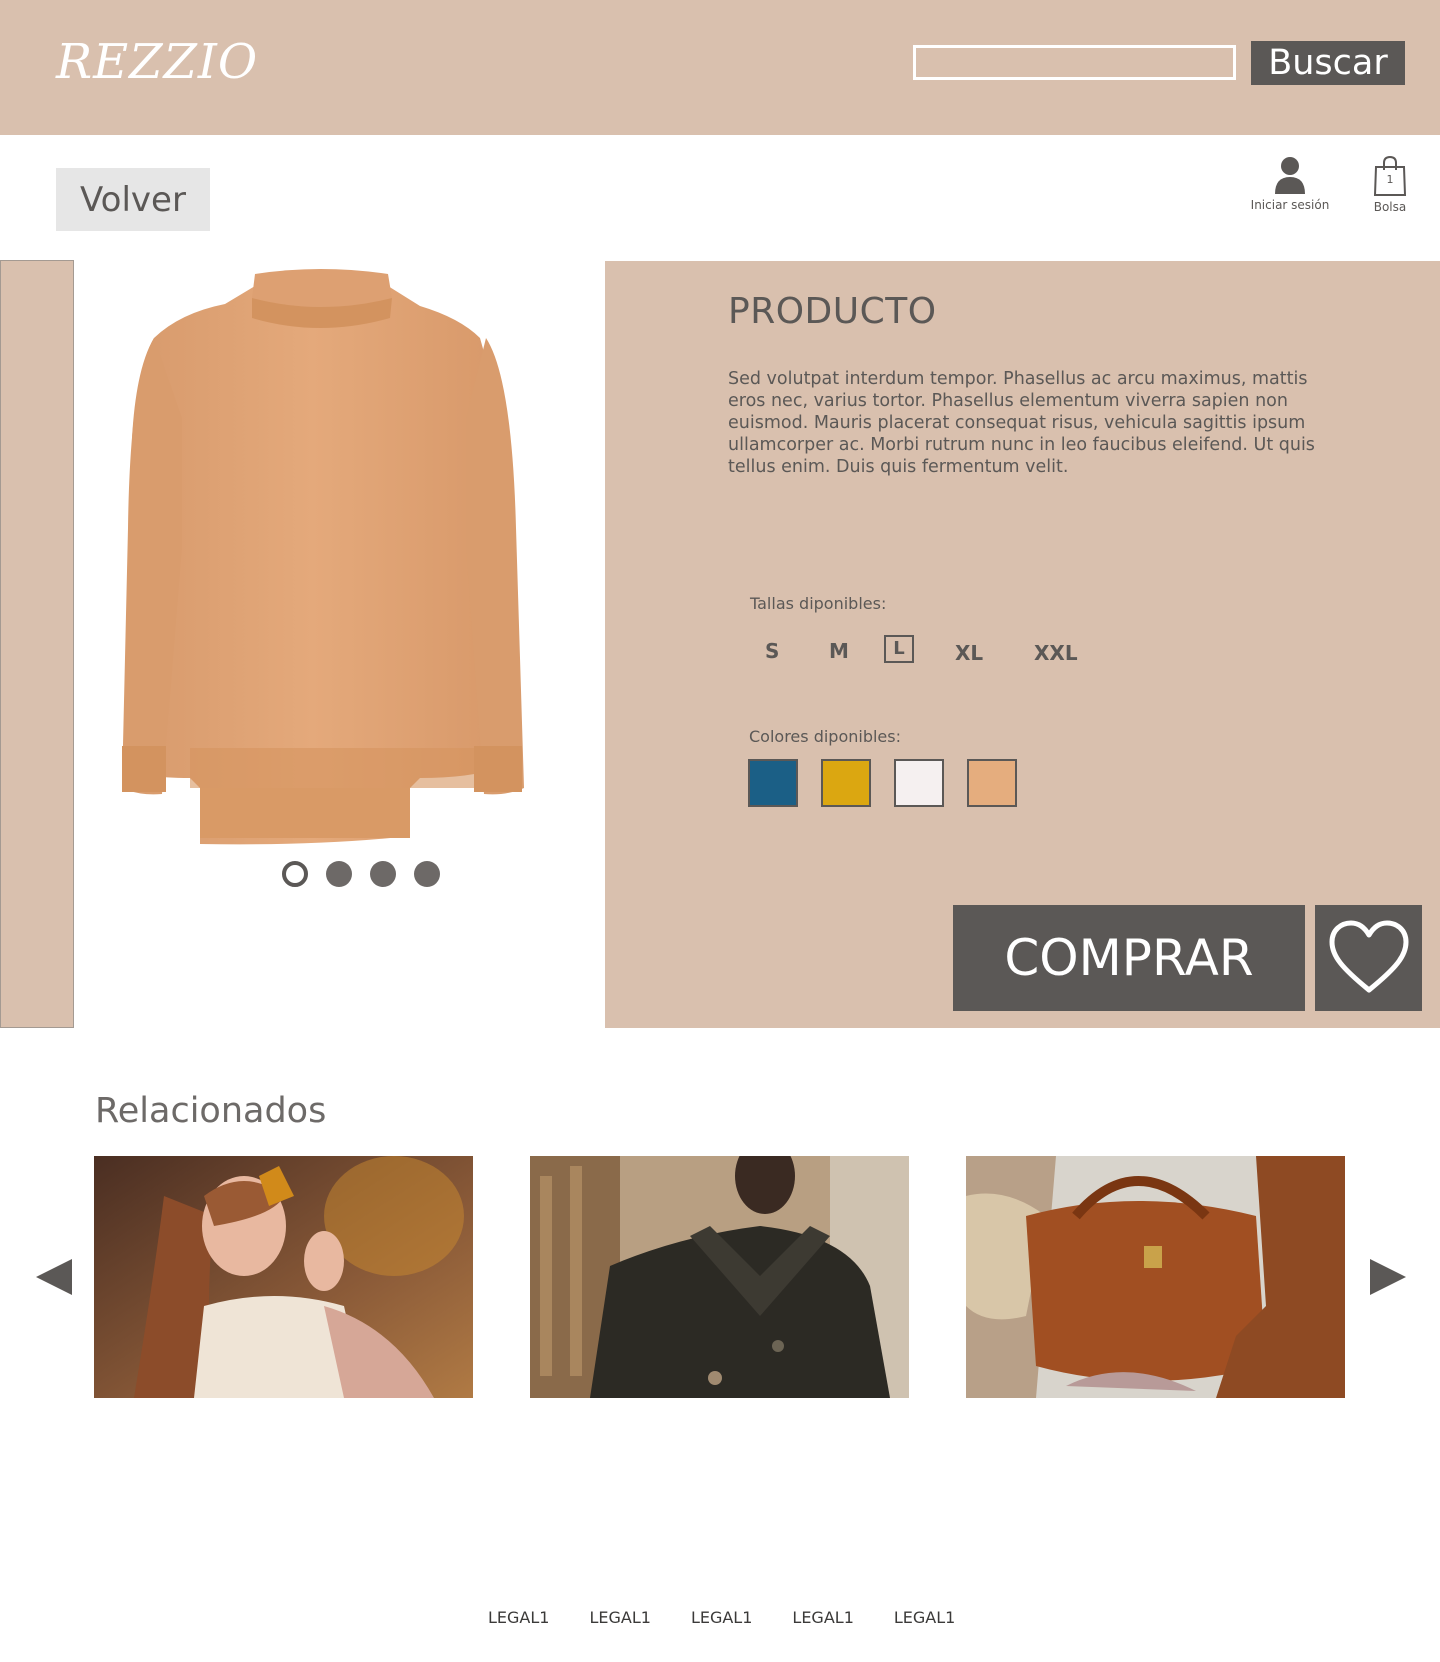  I want to click on bag-label: Bolsa, so click(1390, 207).